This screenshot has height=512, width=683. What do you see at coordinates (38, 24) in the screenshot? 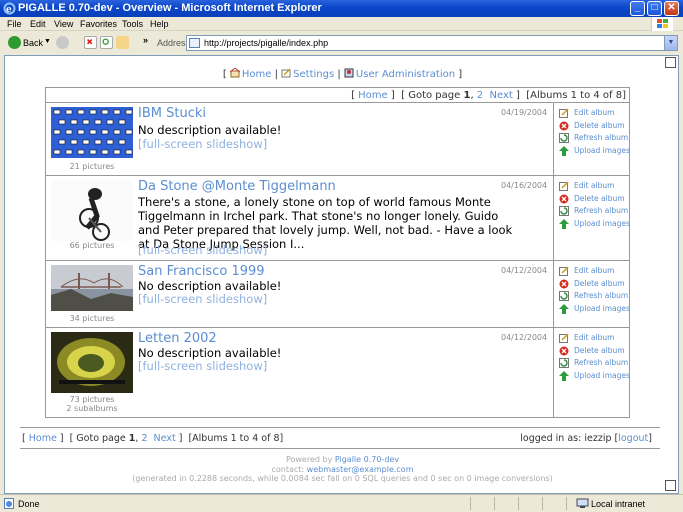
I see `menu-edit: Edit` at bounding box center [38, 24].